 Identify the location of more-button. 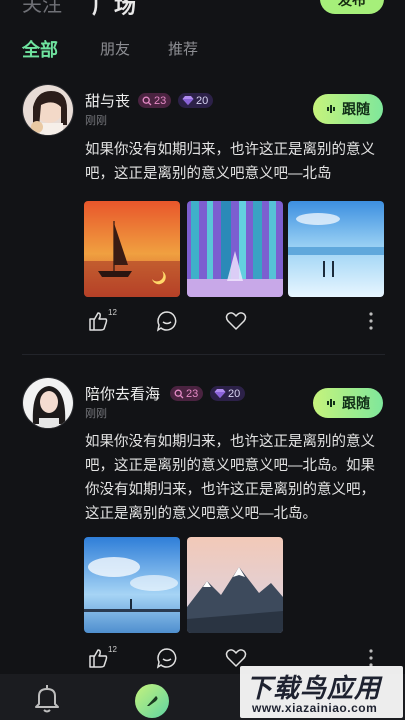
(371, 323).